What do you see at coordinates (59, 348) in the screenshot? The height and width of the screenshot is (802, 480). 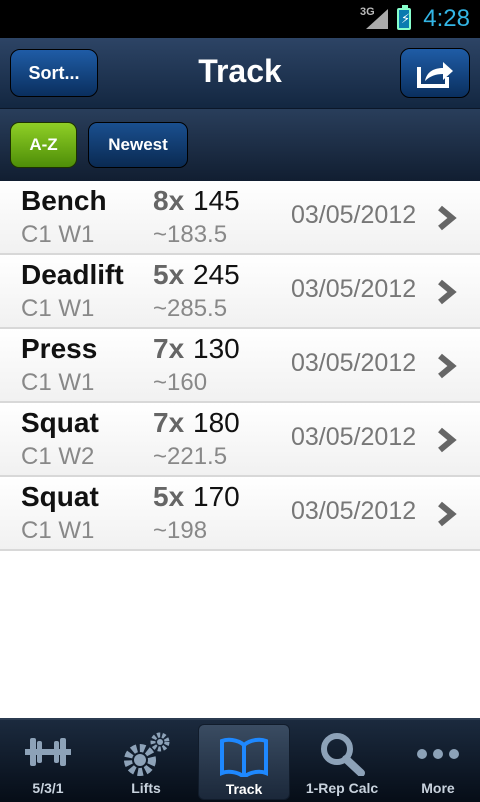 I see `lift-name: Press` at bounding box center [59, 348].